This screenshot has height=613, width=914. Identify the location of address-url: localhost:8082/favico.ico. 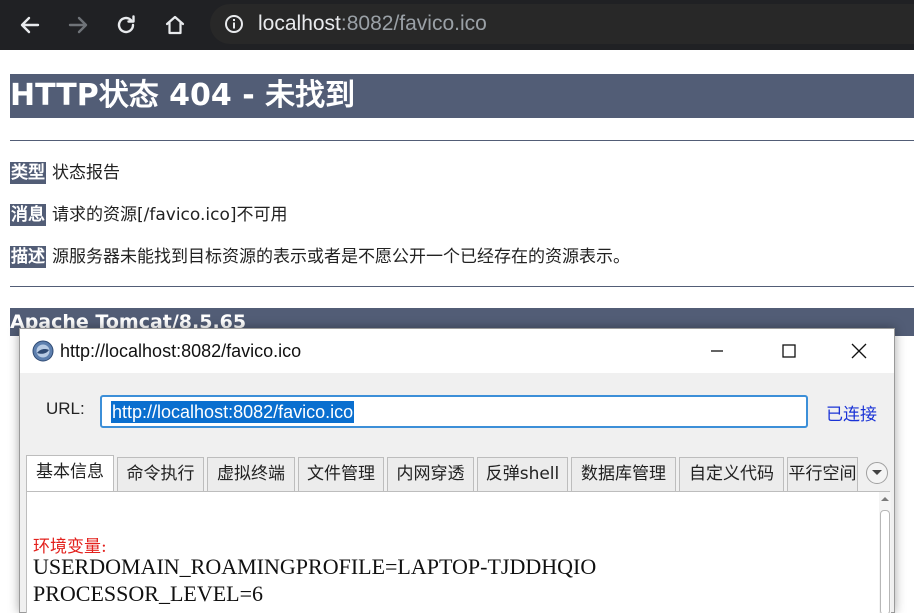
(372, 24).